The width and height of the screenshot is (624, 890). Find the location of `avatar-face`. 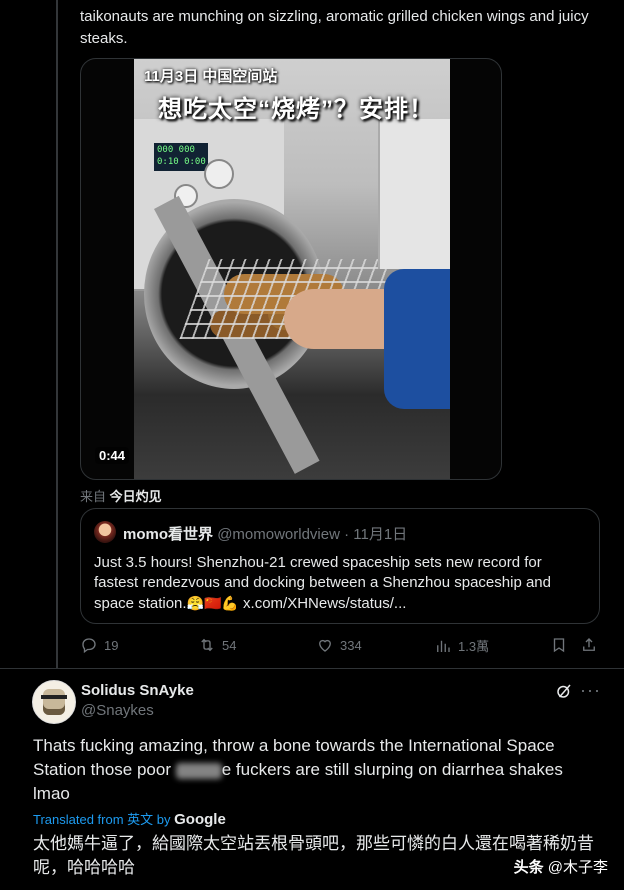

avatar-face is located at coordinates (54, 702).